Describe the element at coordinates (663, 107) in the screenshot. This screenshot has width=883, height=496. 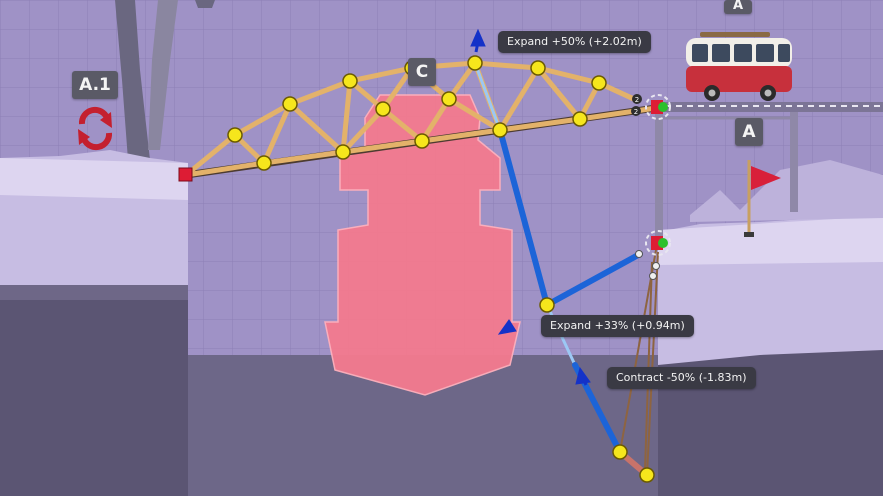
I see `anchor-upper-joint` at that location.